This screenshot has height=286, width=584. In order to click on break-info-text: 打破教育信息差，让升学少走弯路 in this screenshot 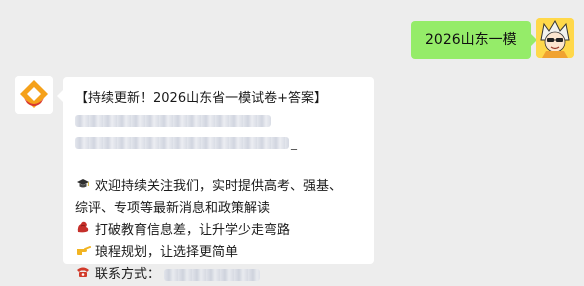, I will do `click(193, 230)`.